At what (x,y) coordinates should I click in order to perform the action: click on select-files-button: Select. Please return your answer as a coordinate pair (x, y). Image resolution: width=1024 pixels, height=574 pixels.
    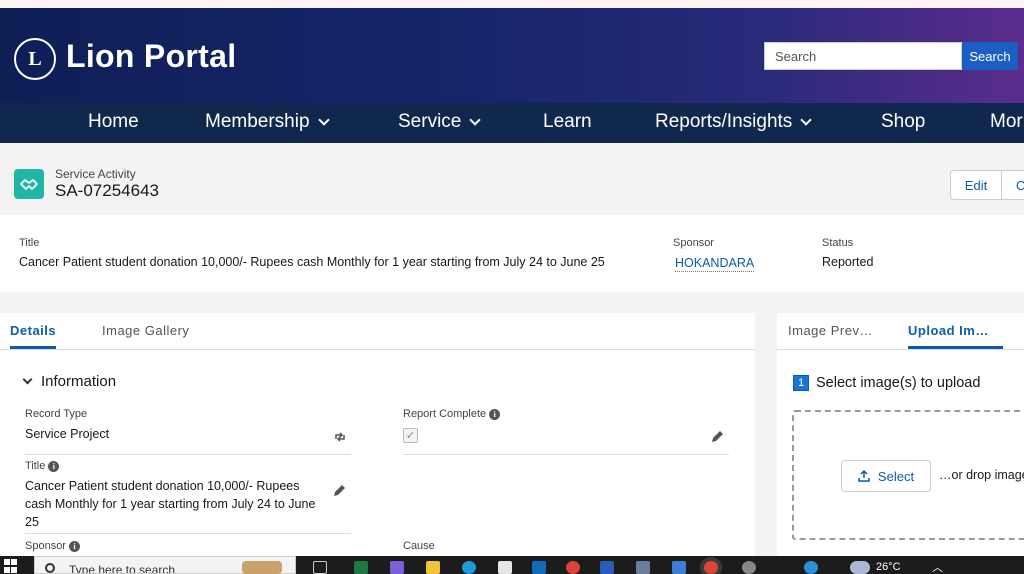
    Looking at the image, I should click on (886, 476).